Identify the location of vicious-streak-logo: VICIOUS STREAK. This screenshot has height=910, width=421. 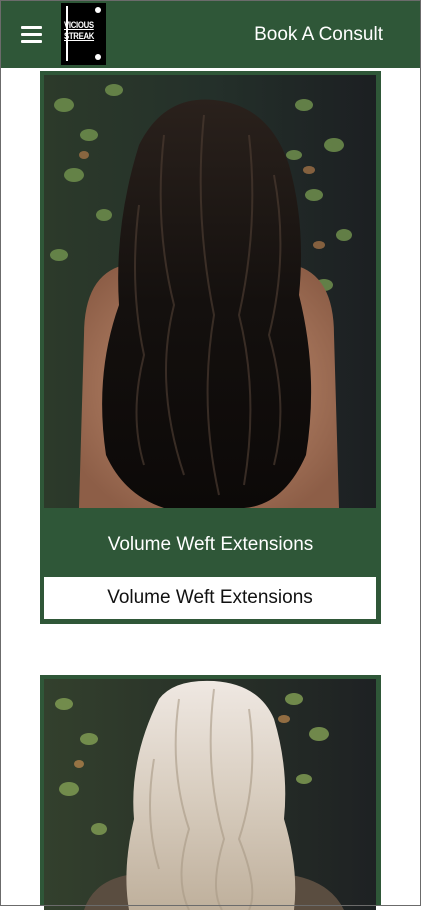
(83, 34).